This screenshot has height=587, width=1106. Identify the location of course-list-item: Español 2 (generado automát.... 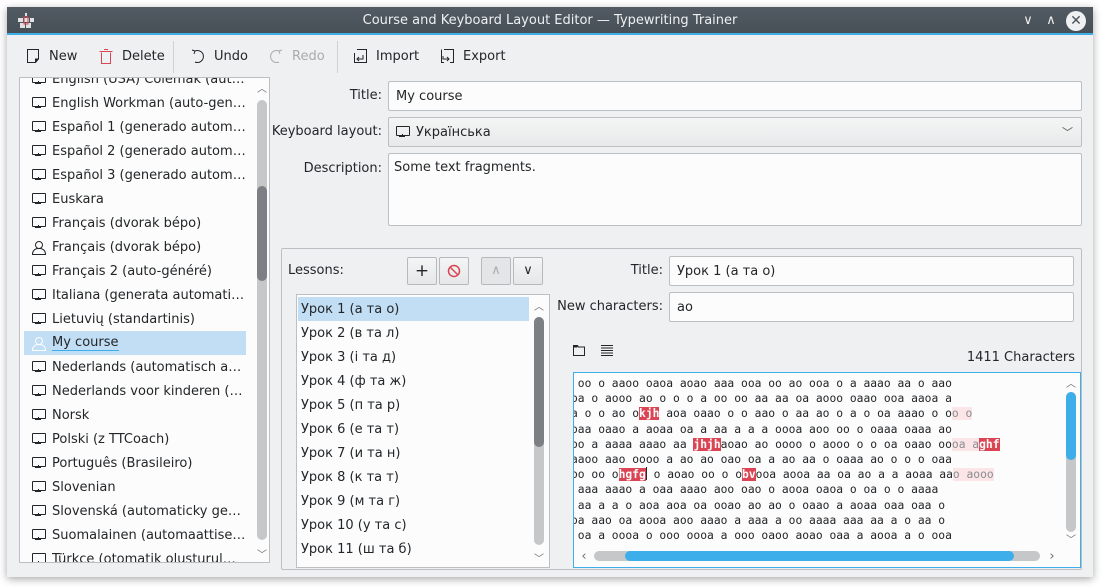
(135, 151).